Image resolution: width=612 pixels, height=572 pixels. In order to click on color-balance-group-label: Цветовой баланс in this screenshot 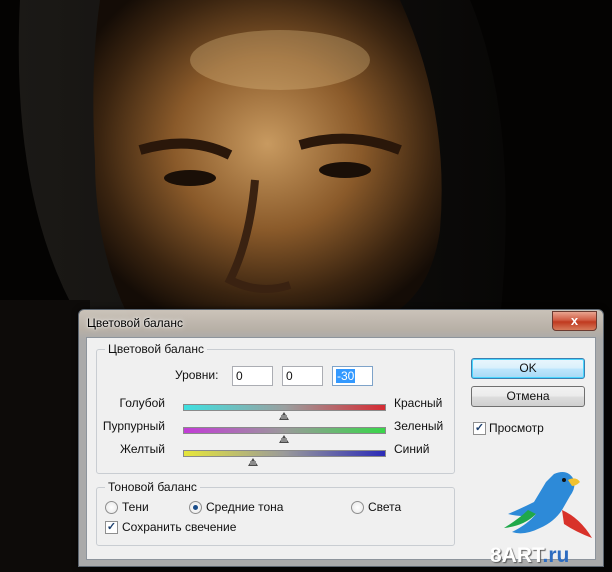, I will do `click(156, 349)`.